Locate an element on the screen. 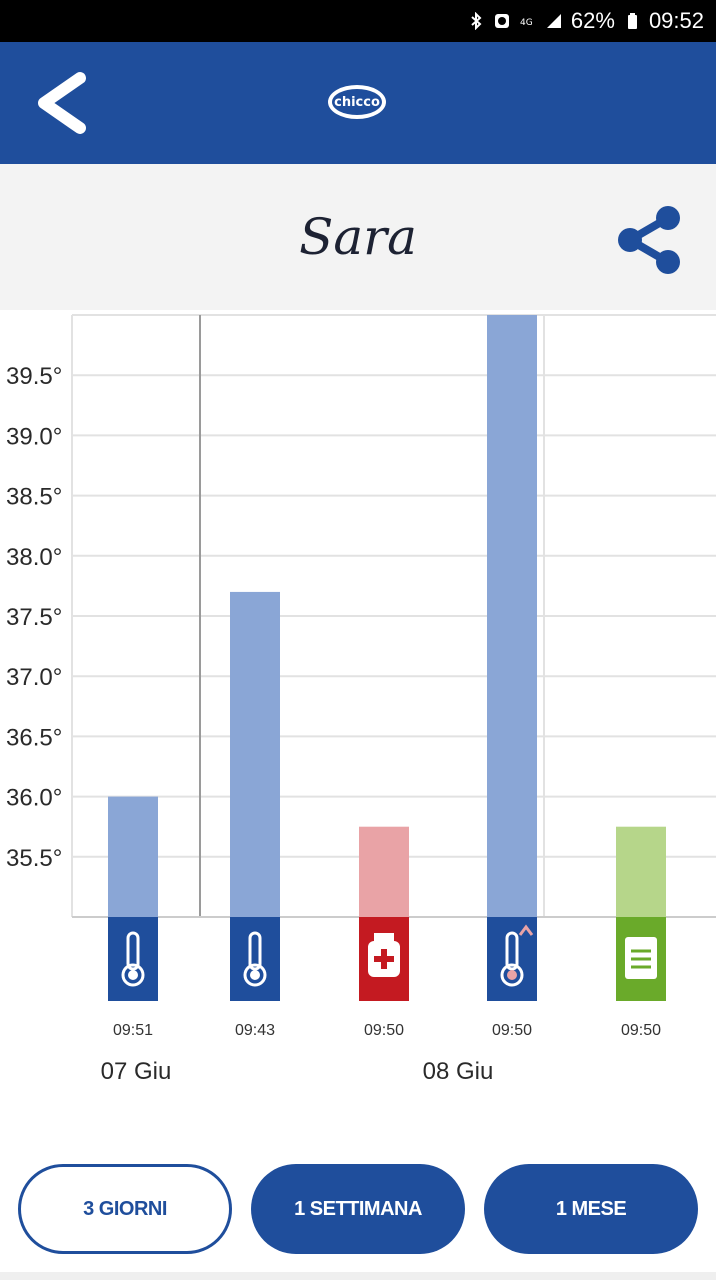 Image resolution: width=716 pixels, height=1280 pixels. y-tick-label: 38.5° is located at coordinates (34, 497).